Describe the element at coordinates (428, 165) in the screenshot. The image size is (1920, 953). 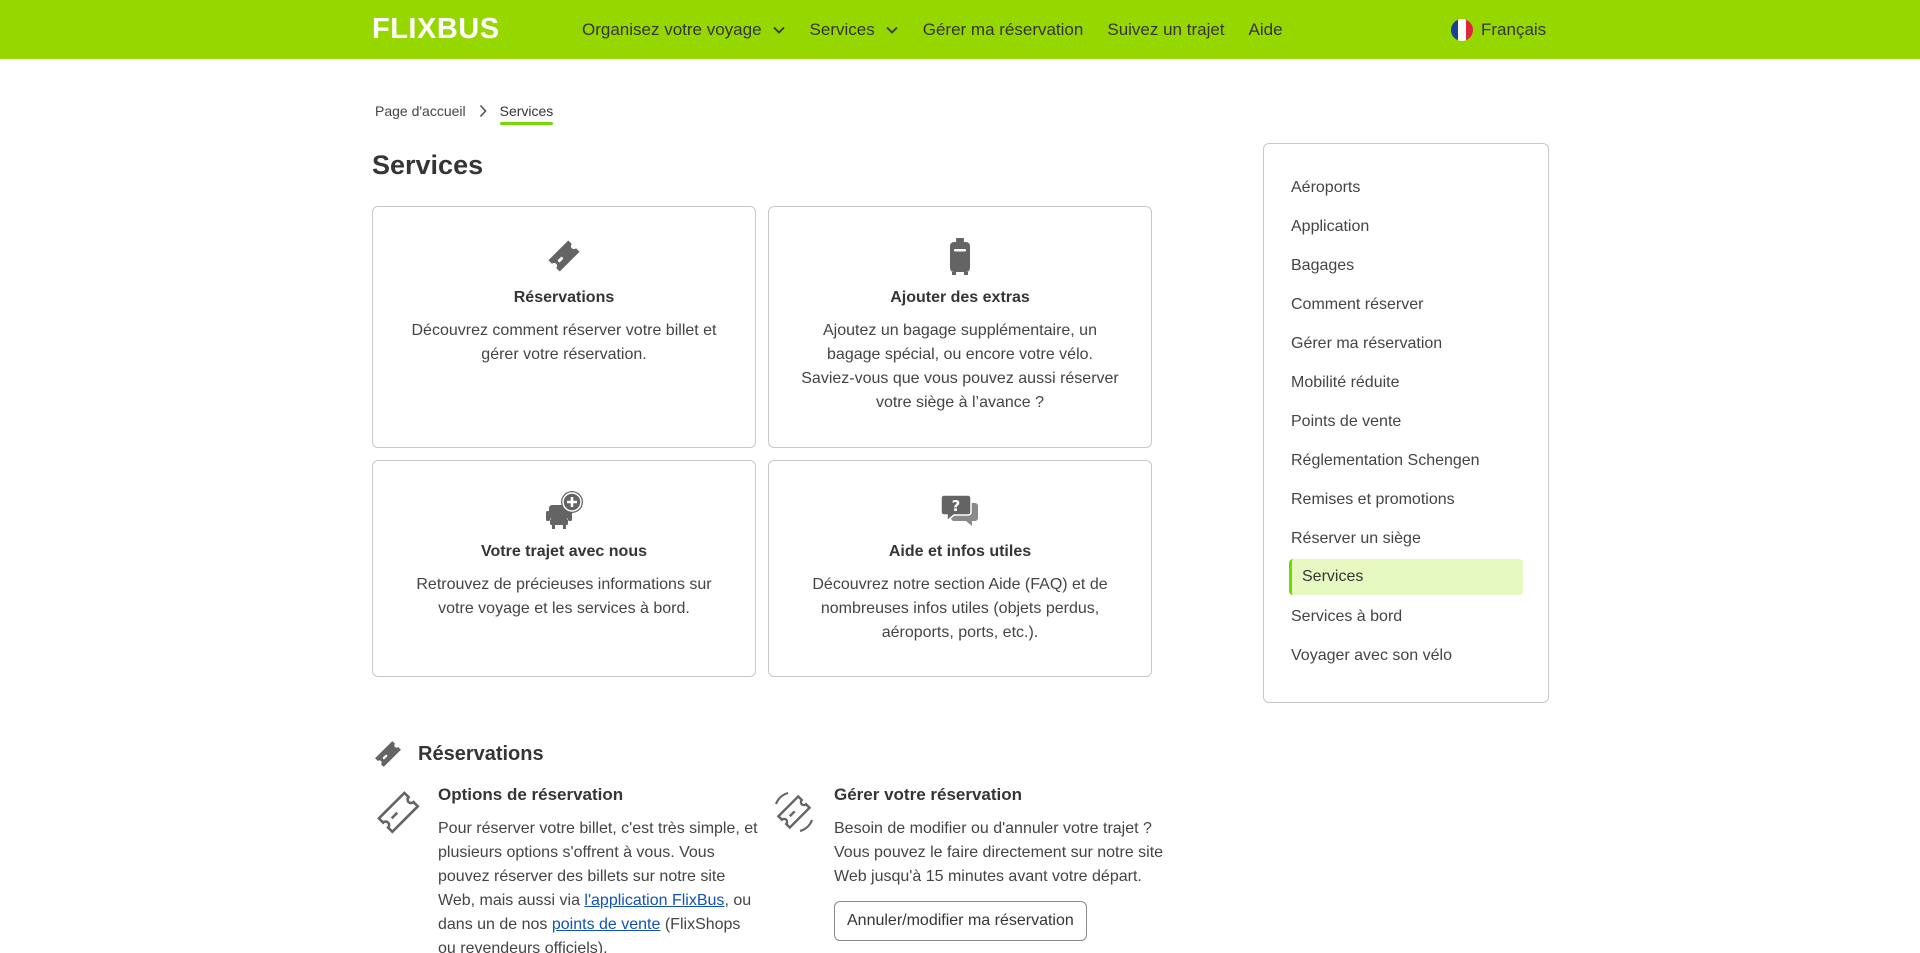
I see `page-title: Services` at that location.